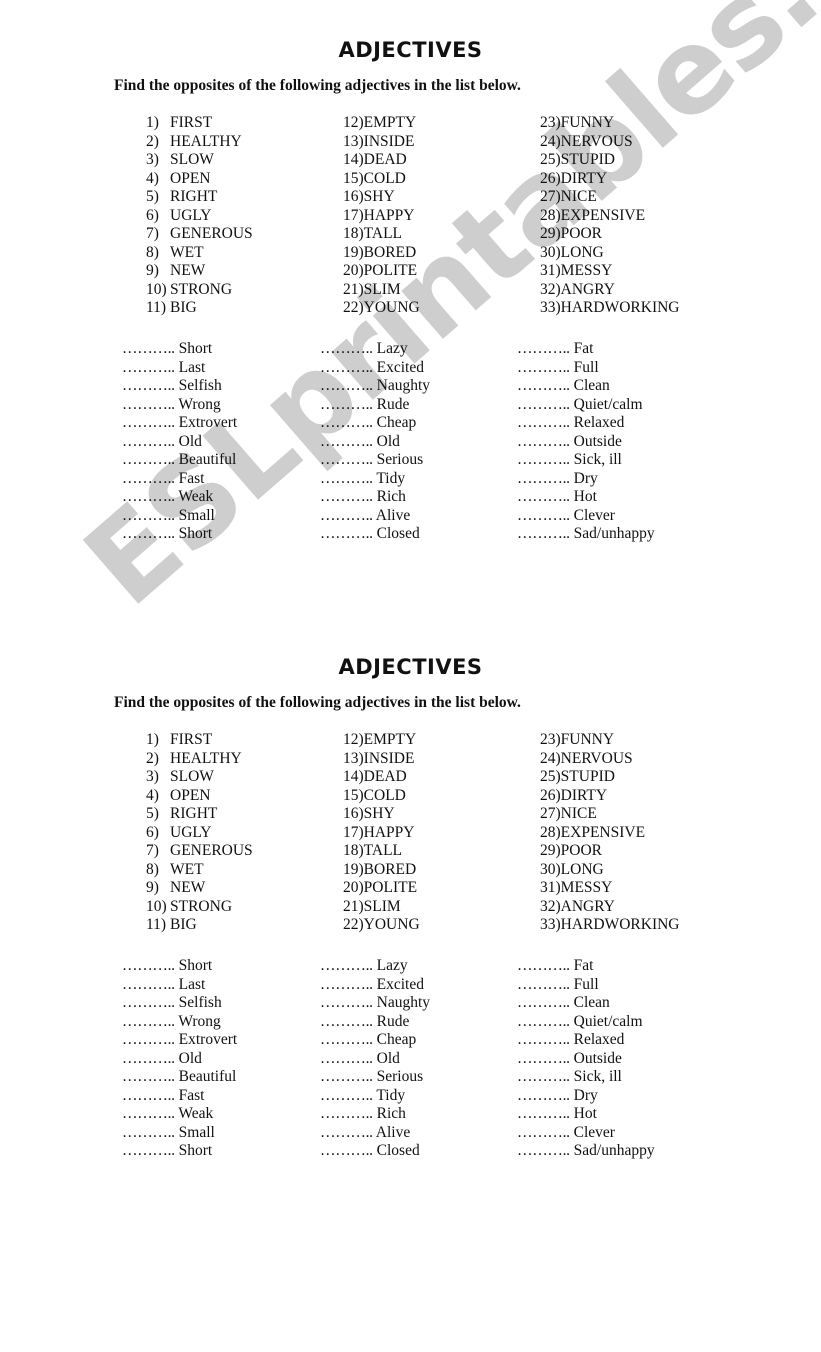  I want to click on item-number: 30), so click(550, 252).